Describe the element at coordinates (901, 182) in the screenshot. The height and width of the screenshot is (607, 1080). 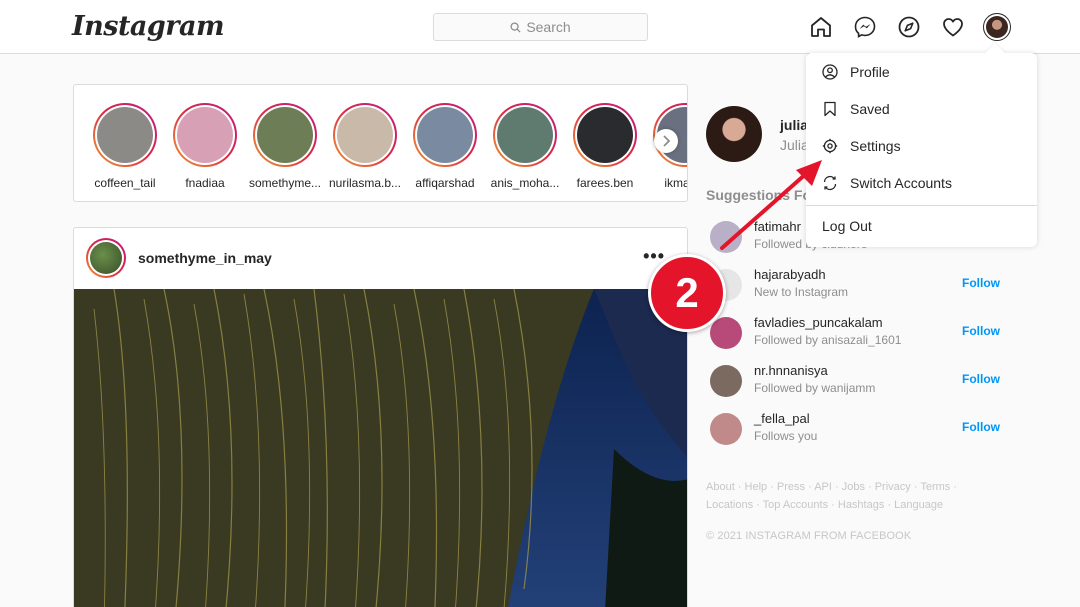
I see `menu-item-label: Switch Accounts` at that location.